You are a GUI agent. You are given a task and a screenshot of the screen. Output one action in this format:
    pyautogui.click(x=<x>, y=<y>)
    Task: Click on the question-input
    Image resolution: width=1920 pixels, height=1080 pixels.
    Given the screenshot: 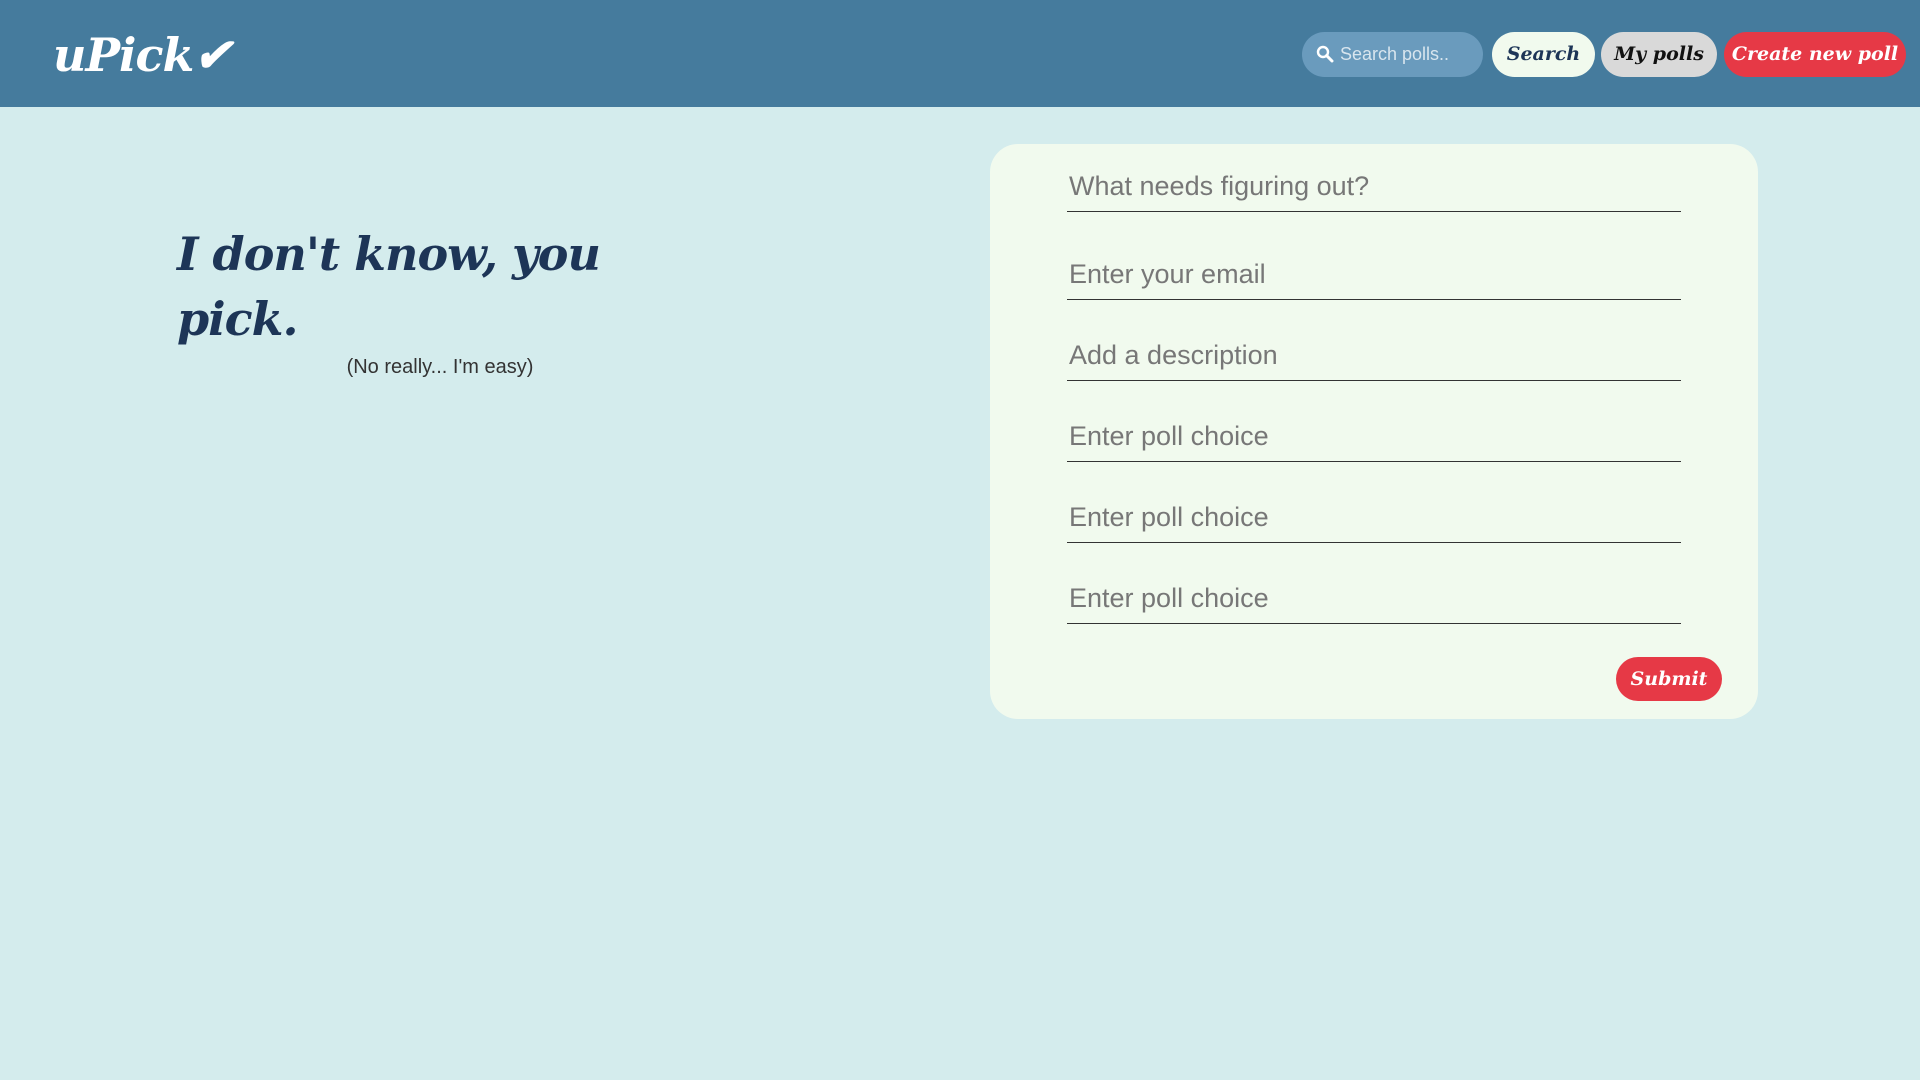 What is the action you would take?
    pyautogui.click(x=1374, y=187)
    